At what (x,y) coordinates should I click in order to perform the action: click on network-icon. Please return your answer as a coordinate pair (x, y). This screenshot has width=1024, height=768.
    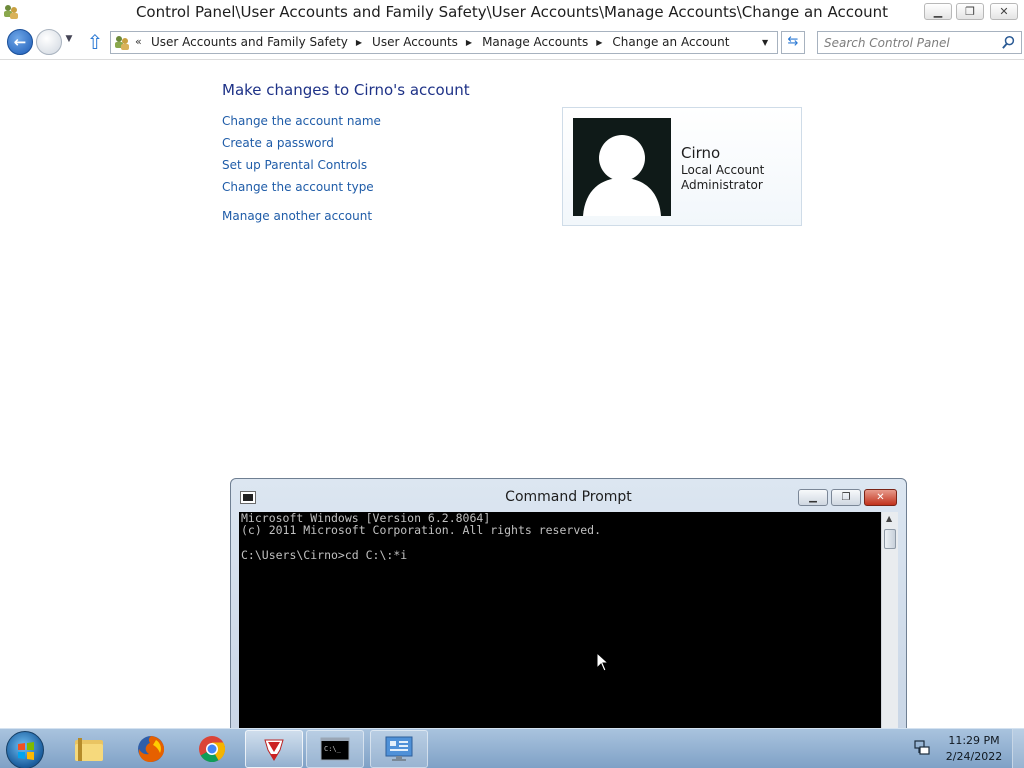
    Looking at the image, I should click on (922, 748).